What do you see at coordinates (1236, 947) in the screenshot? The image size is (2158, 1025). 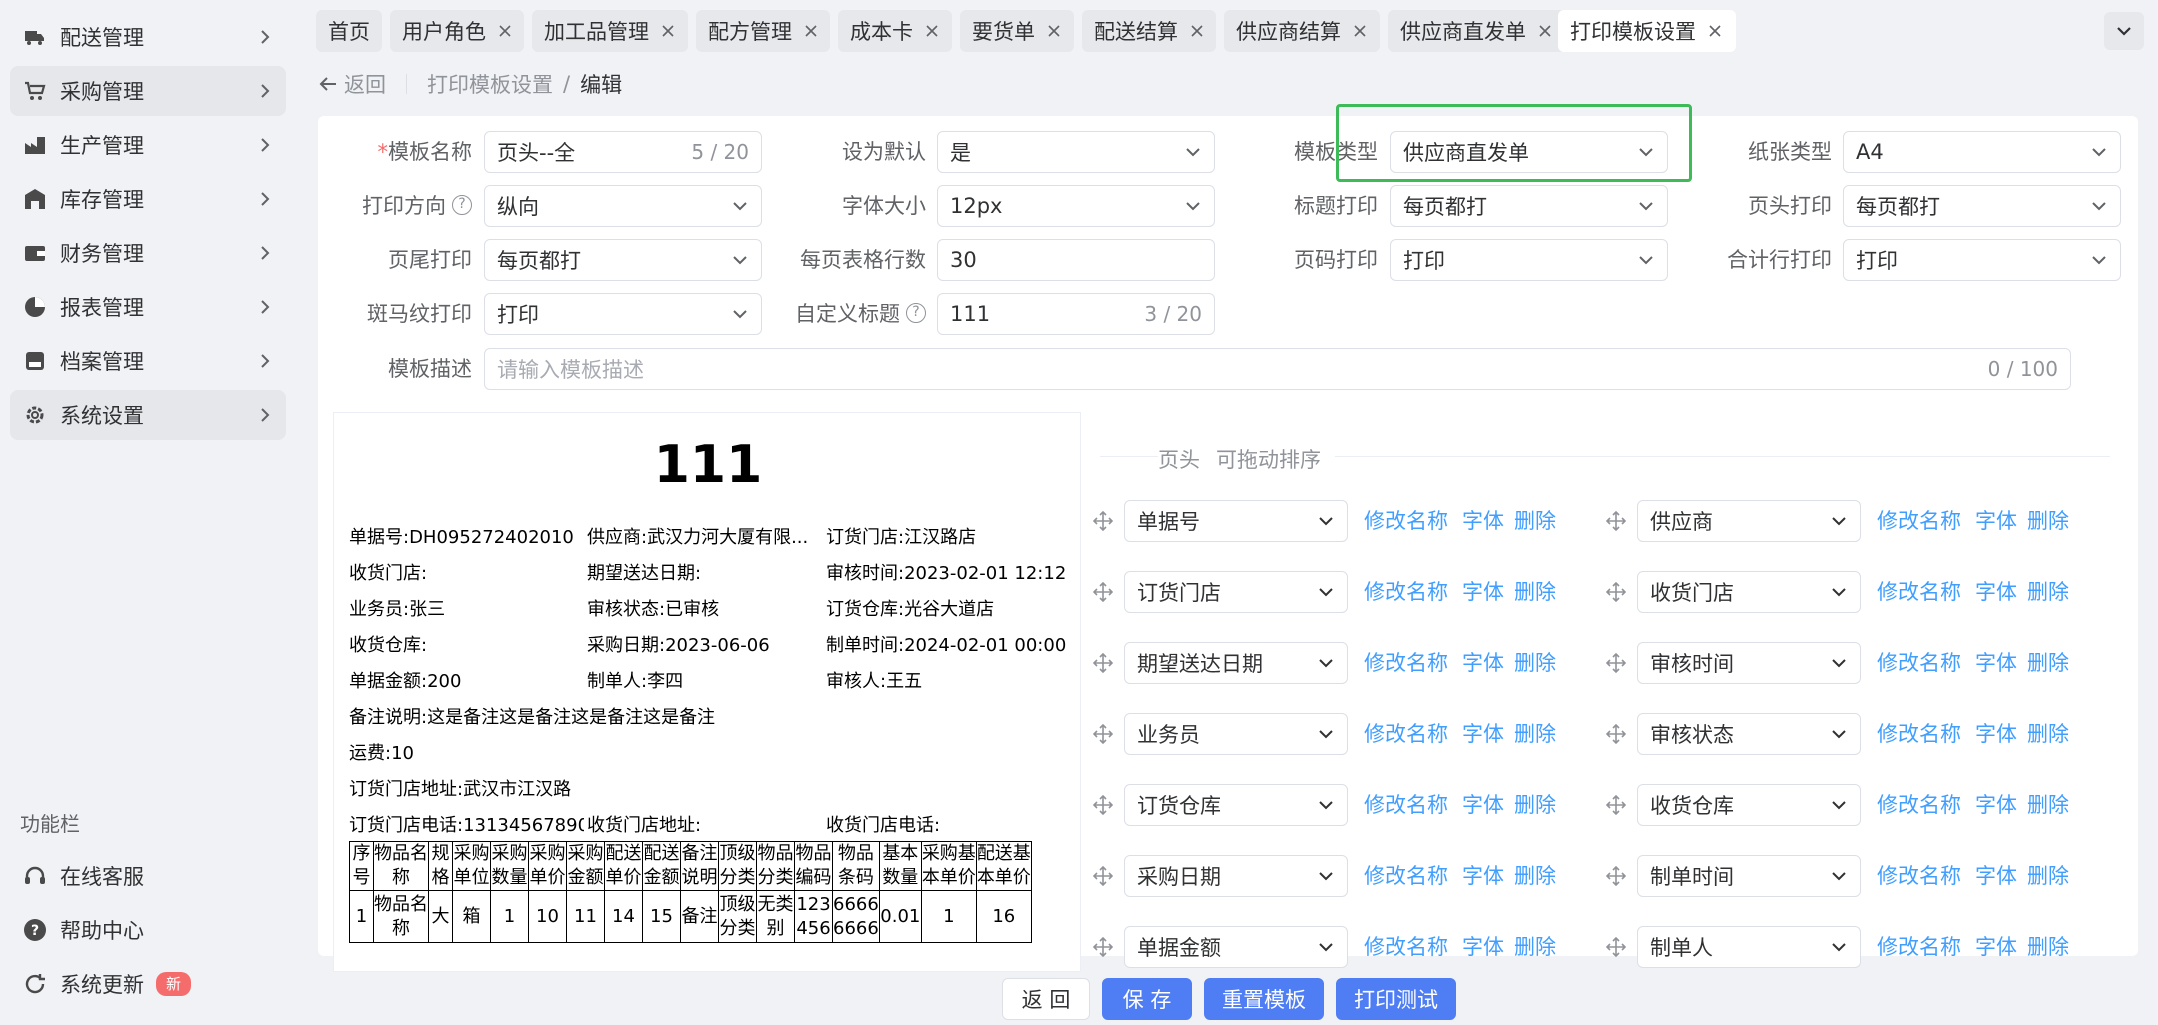 I see `field-select: 单据金额` at bounding box center [1236, 947].